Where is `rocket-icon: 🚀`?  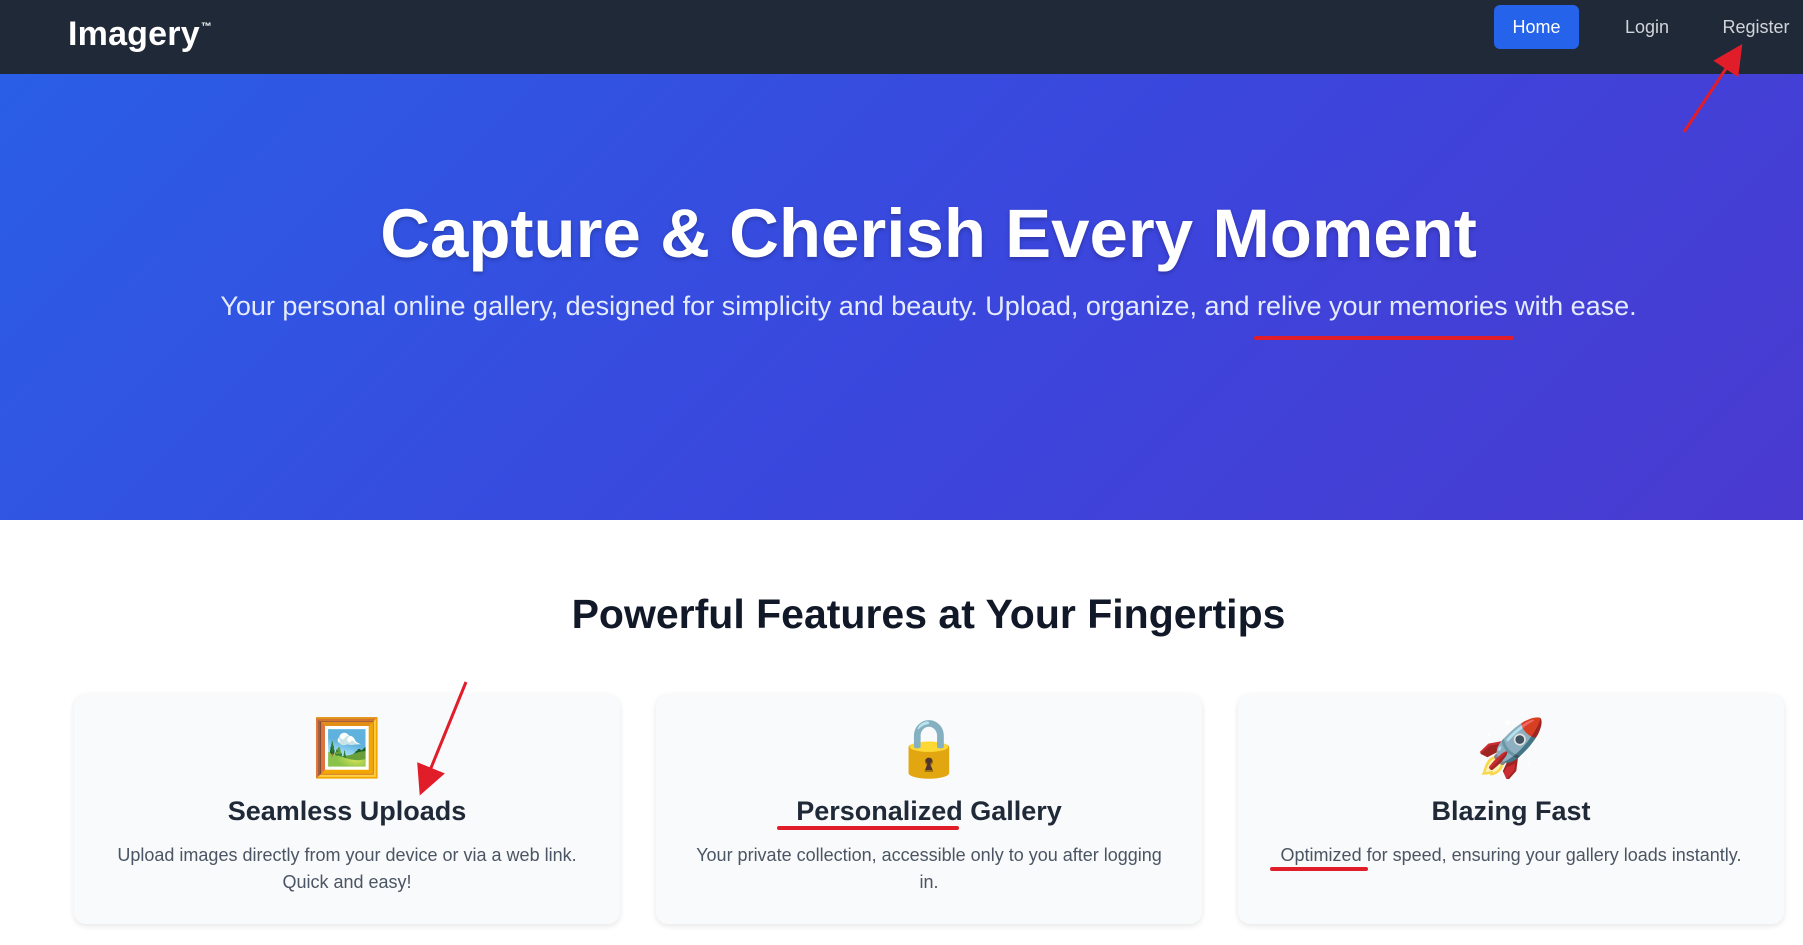 rocket-icon: 🚀 is located at coordinates (1511, 747).